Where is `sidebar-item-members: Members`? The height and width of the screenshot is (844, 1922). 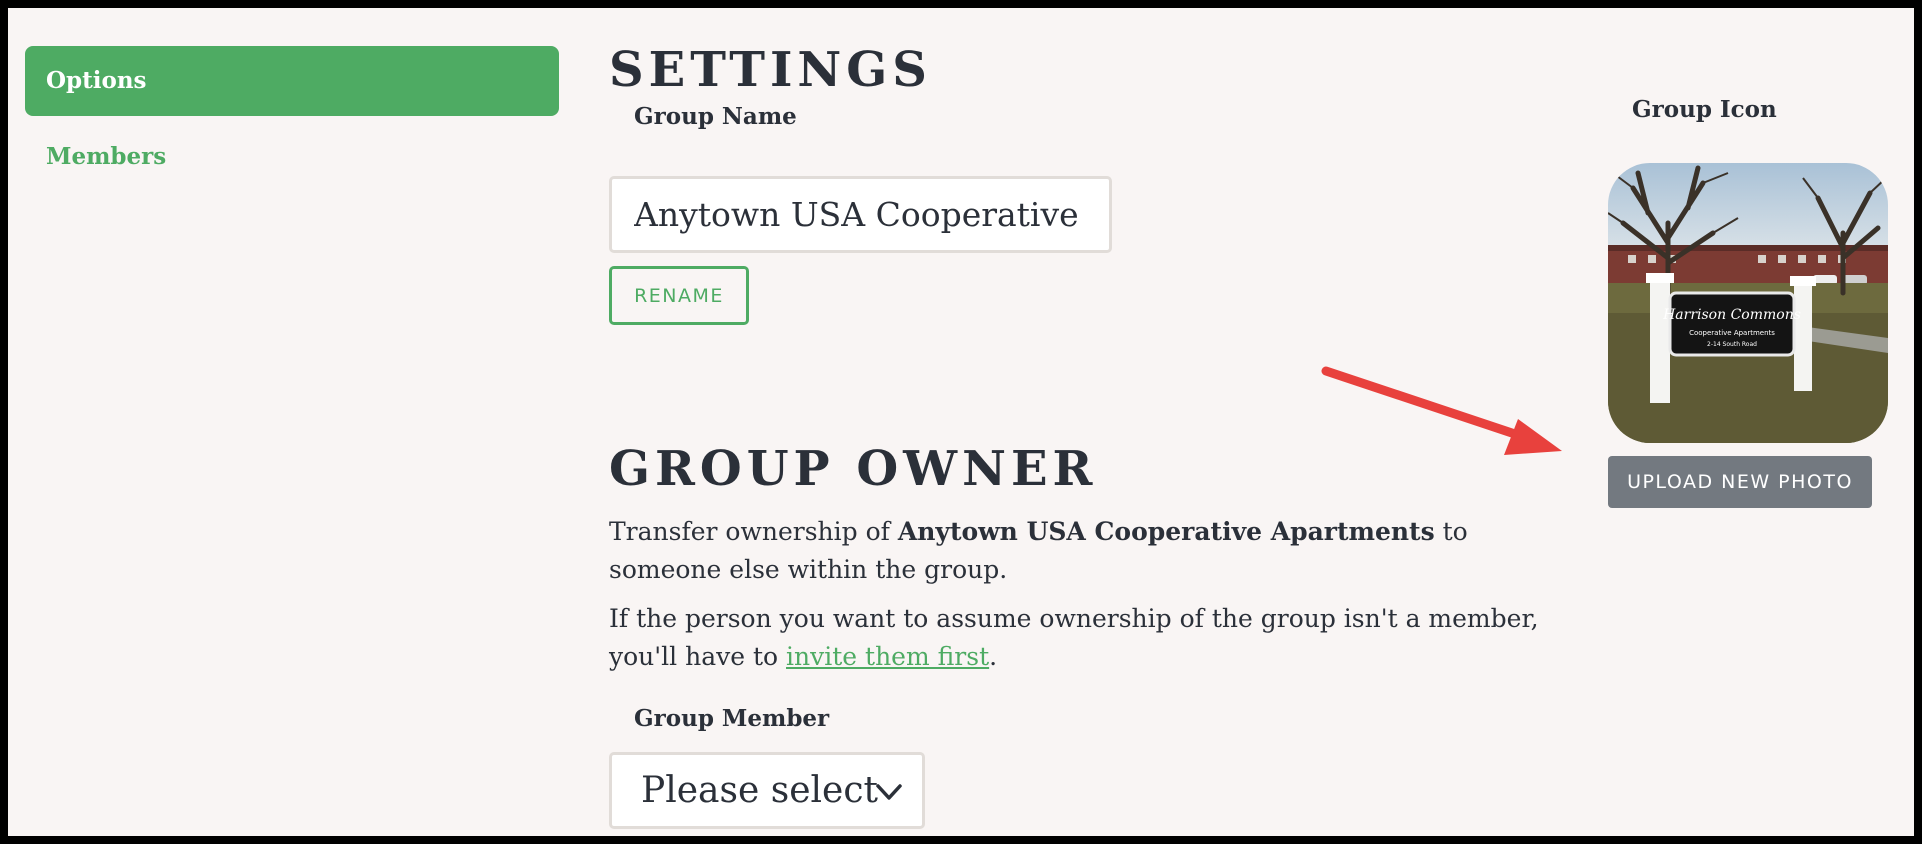 sidebar-item-members: Members is located at coordinates (292, 157).